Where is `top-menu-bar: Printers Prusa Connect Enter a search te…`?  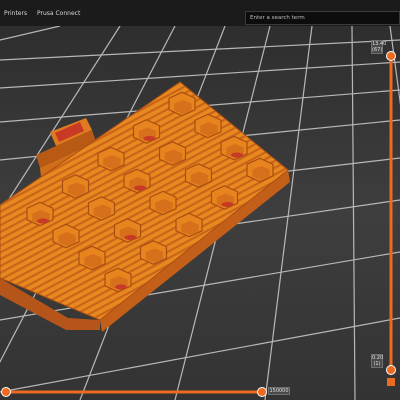 top-menu-bar: Printers Prusa Connect Enter a search te… is located at coordinates (200, 13).